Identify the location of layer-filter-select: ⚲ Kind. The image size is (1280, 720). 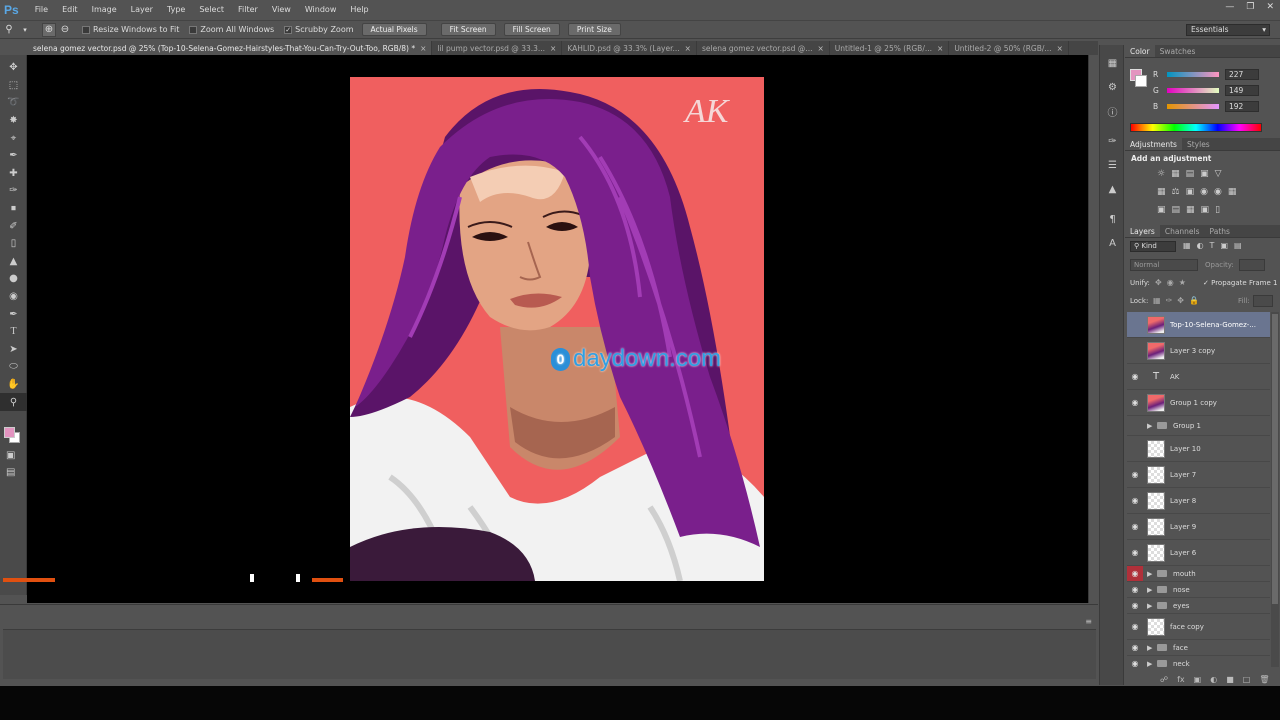
(1153, 246).